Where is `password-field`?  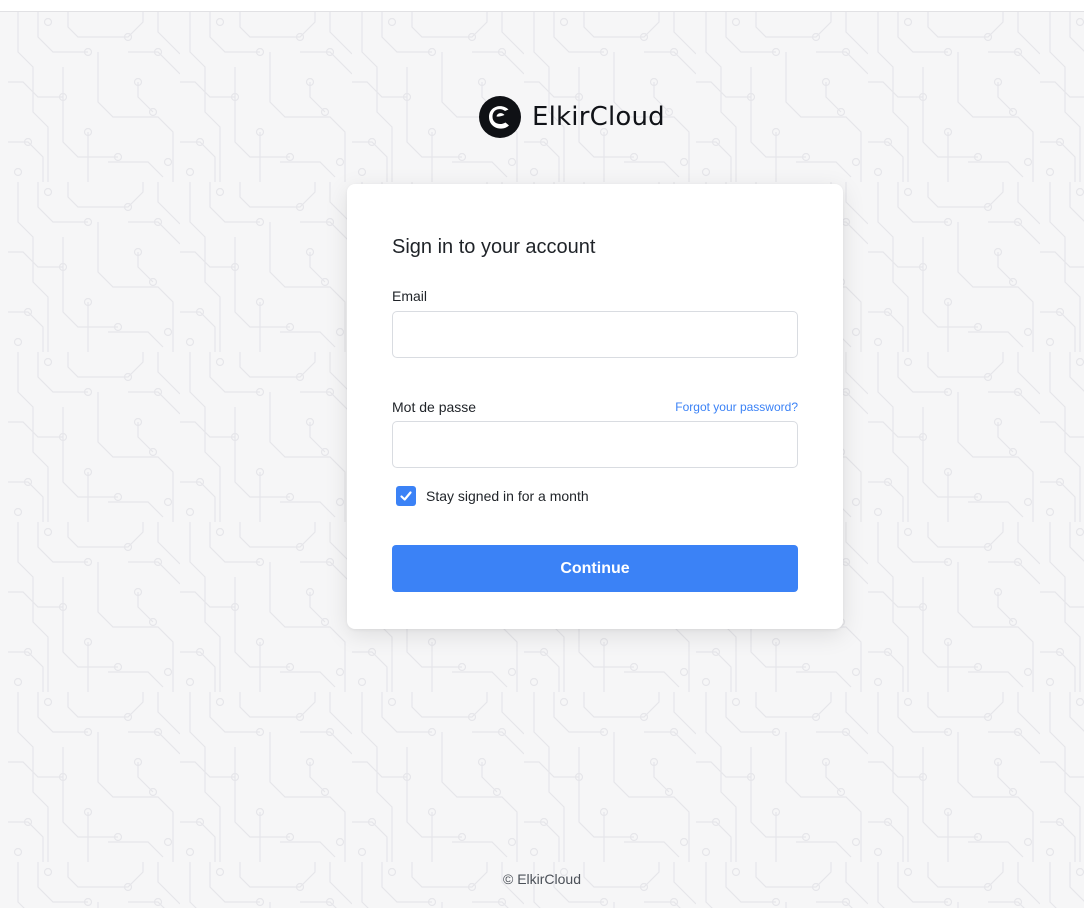
password-field is located at coordinates (595, 444).